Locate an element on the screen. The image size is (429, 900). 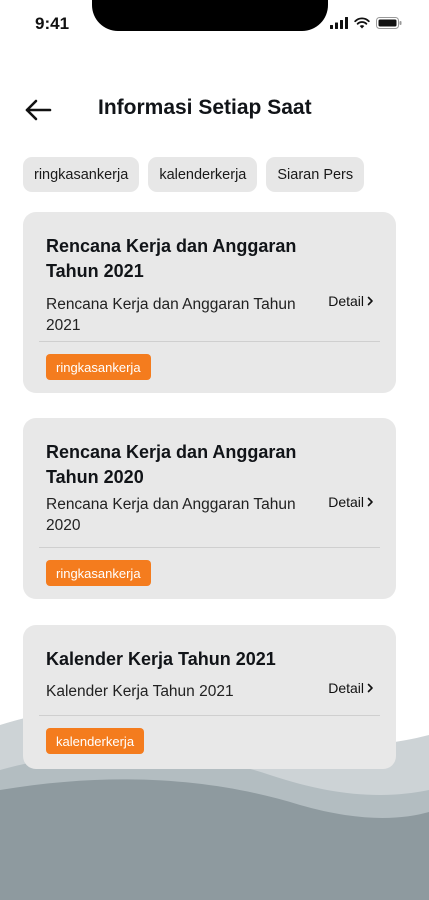
filter-chip-kalenderkerja: kalenderkerja is located at coordinates (203, 174).